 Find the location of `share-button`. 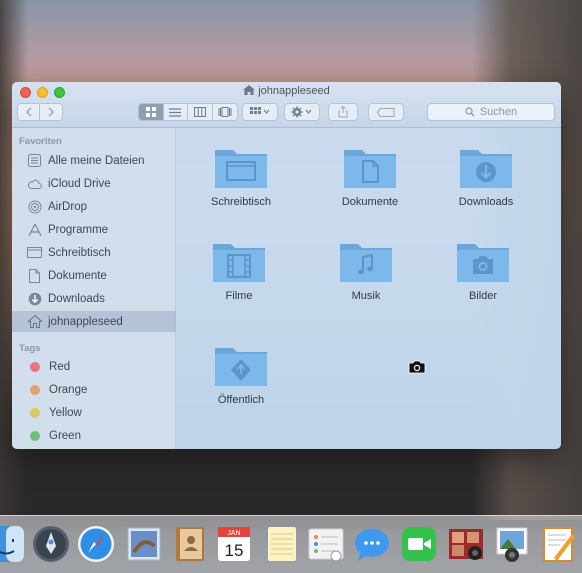

share-button is located at coordinates (343, 112).